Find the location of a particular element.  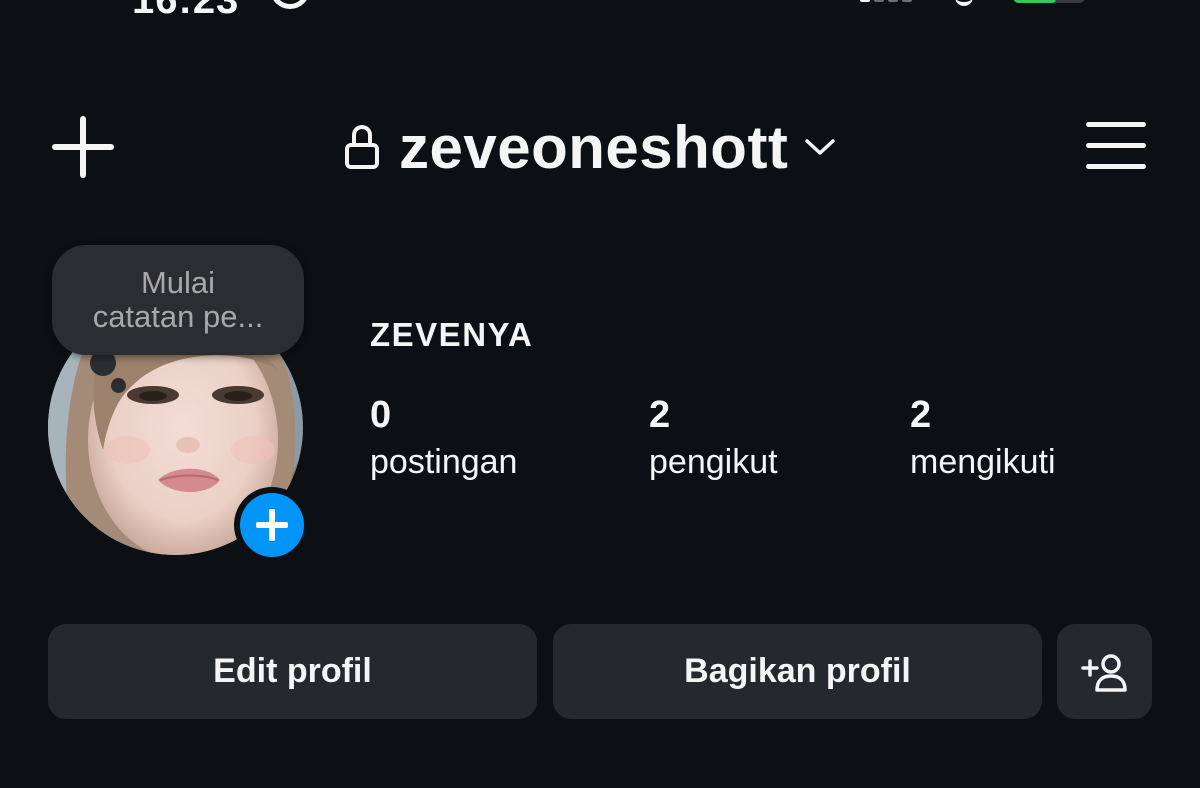

stat-followers: 2 pengikut is located at coordinates (713, 439).